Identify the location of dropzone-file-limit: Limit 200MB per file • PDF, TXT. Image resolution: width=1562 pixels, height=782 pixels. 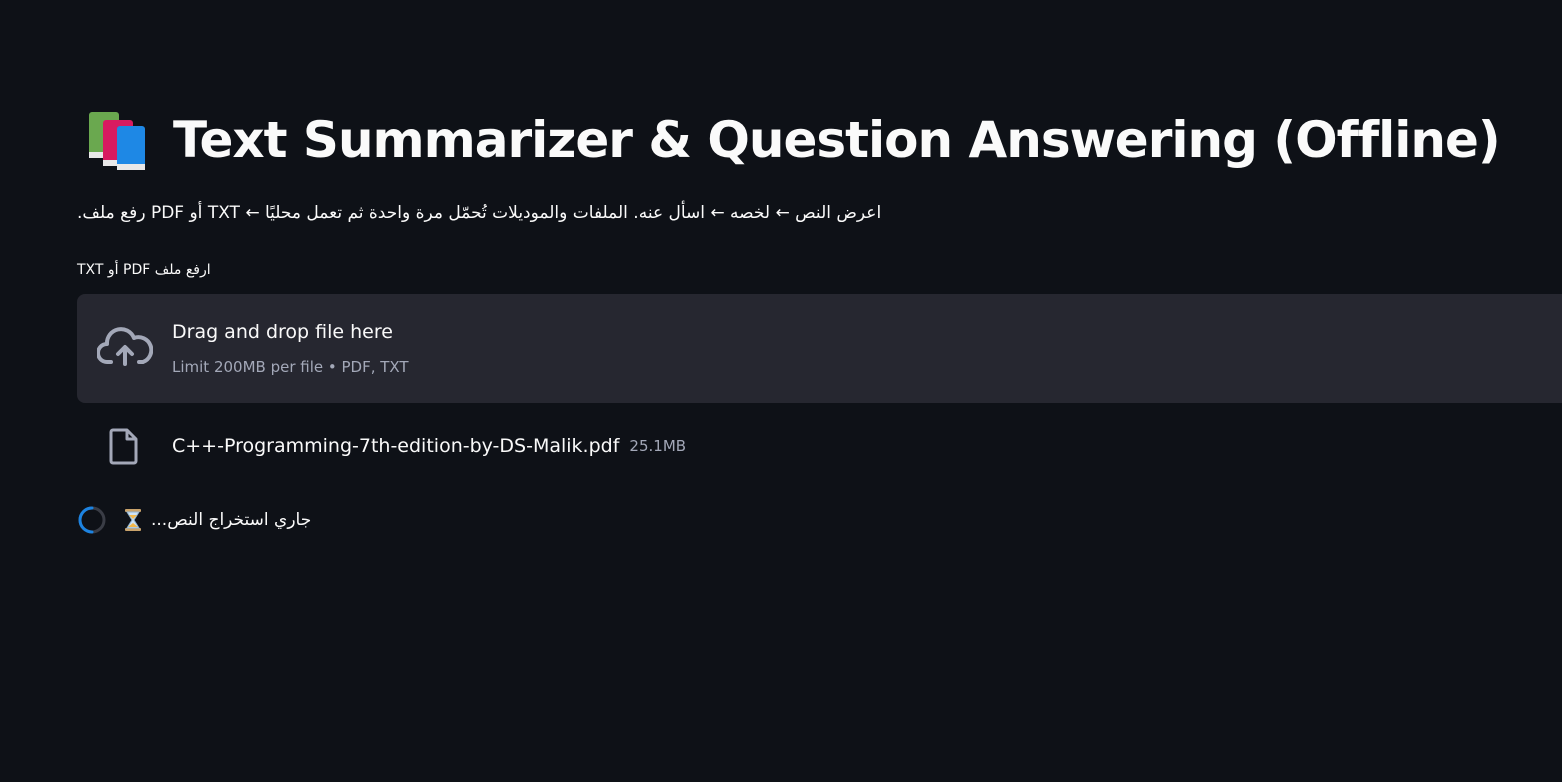
(290, 367).